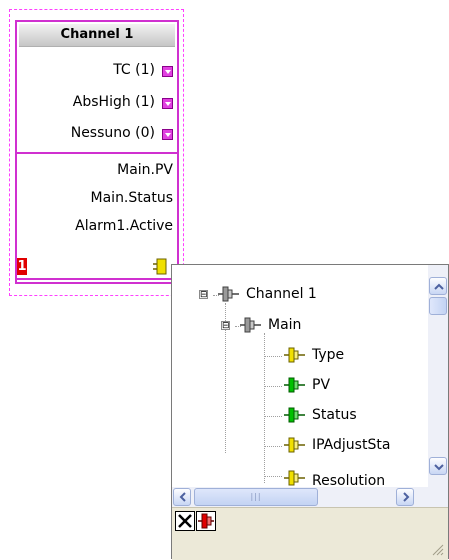  What do you see at coordinates (124, 226) in the screenshot?
I see `output-label-3: Alarm1.Active` at bounding box center [124, 226].